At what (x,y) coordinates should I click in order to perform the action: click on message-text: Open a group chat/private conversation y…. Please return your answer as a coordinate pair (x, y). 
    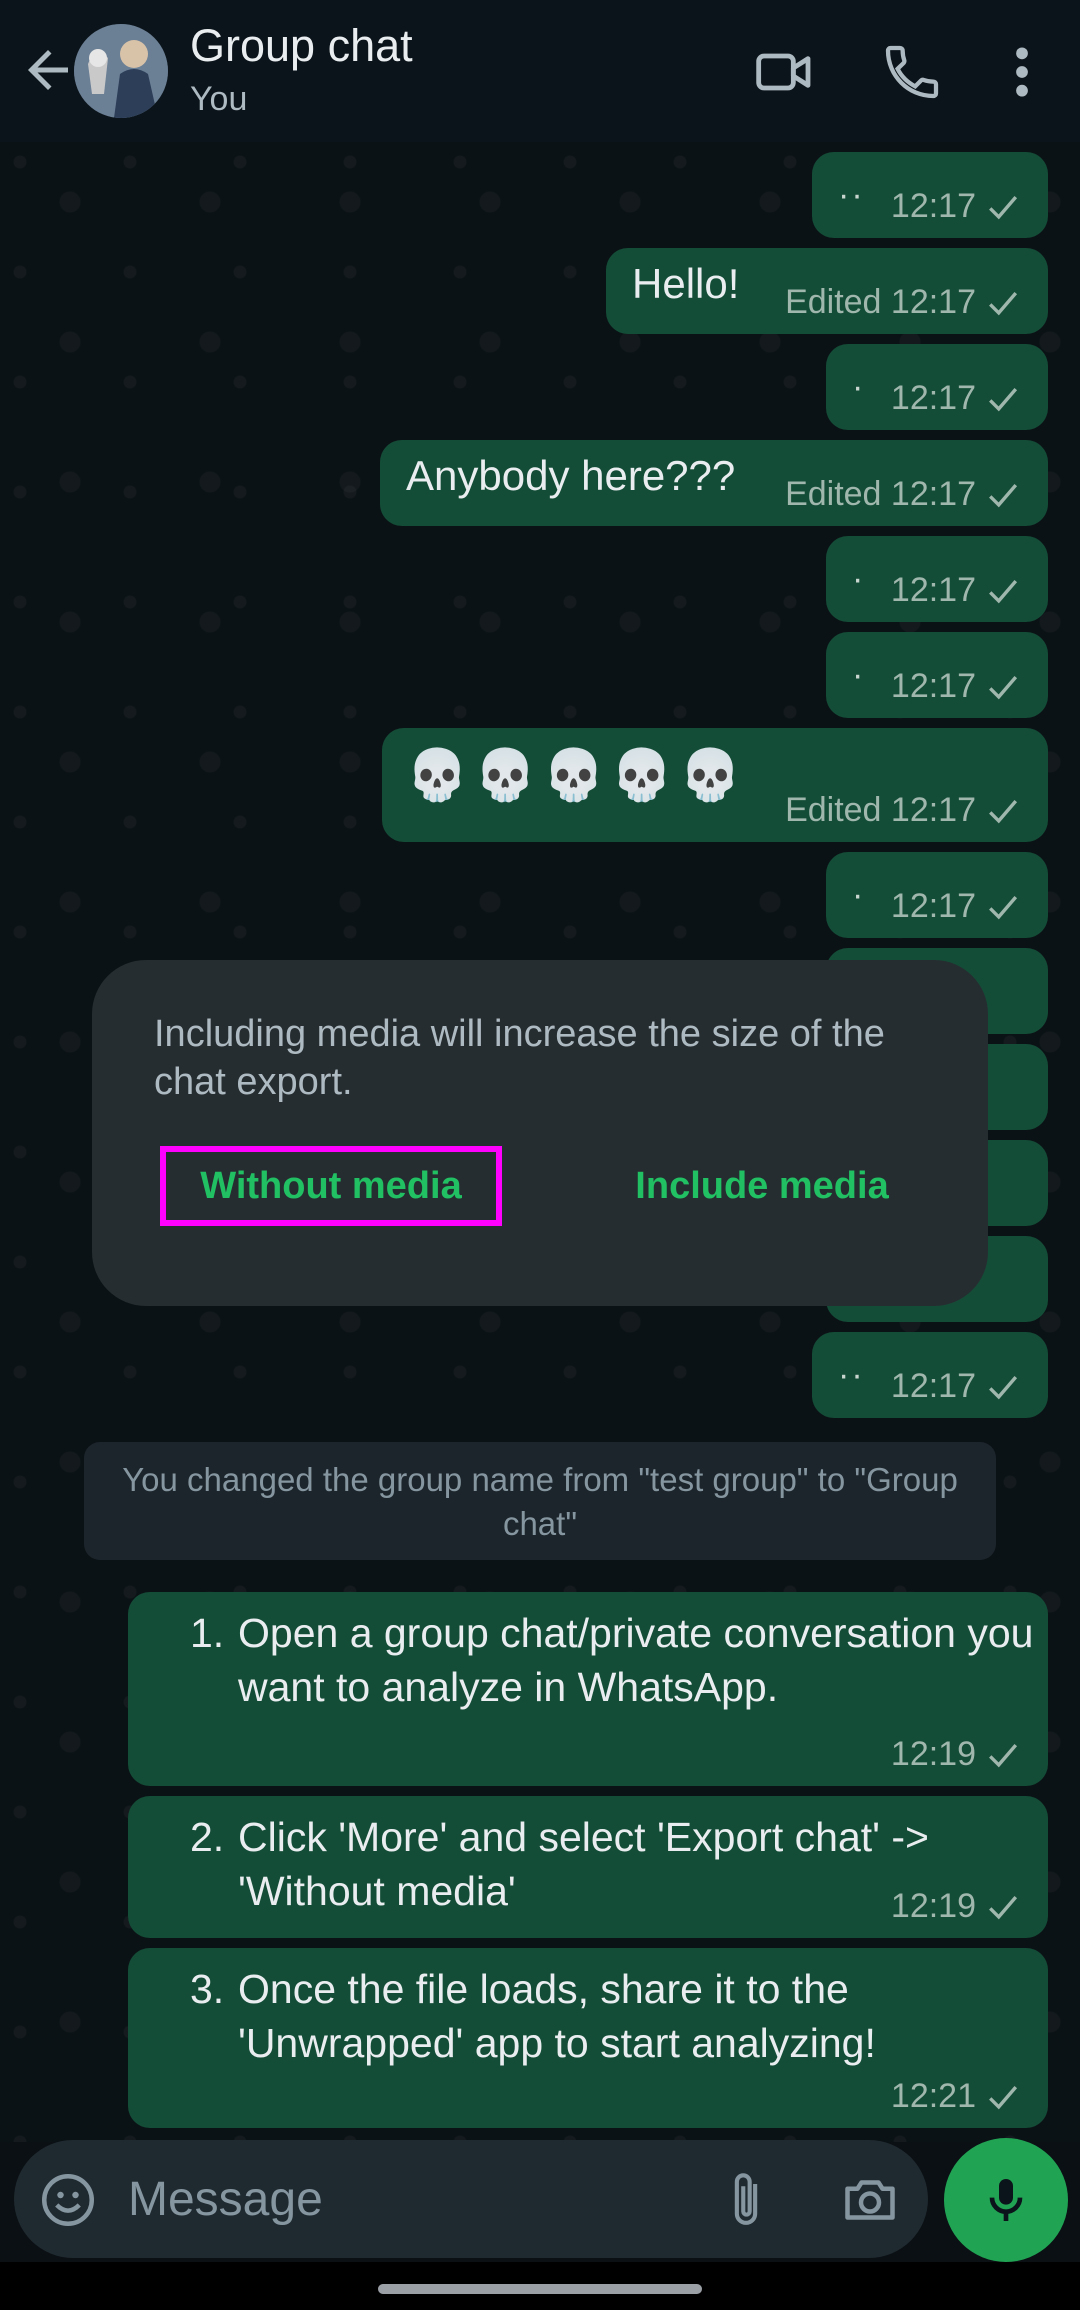
    Looking at the image, I should click on (636, 1660).